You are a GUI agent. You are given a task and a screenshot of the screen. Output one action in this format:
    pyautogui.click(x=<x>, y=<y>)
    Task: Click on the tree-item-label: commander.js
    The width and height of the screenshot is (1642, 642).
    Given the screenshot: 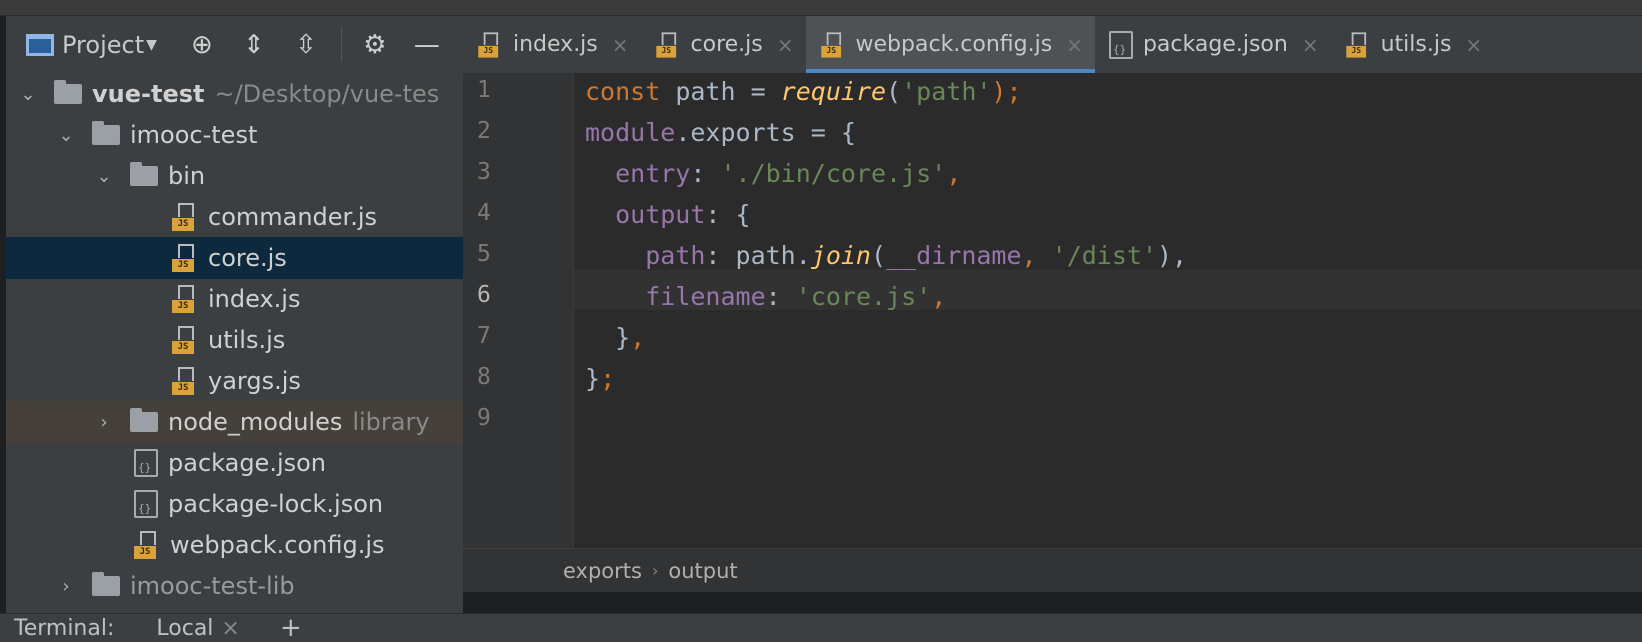 What is the action you would take?
    pyautogui.click(x=293, y=217)
    